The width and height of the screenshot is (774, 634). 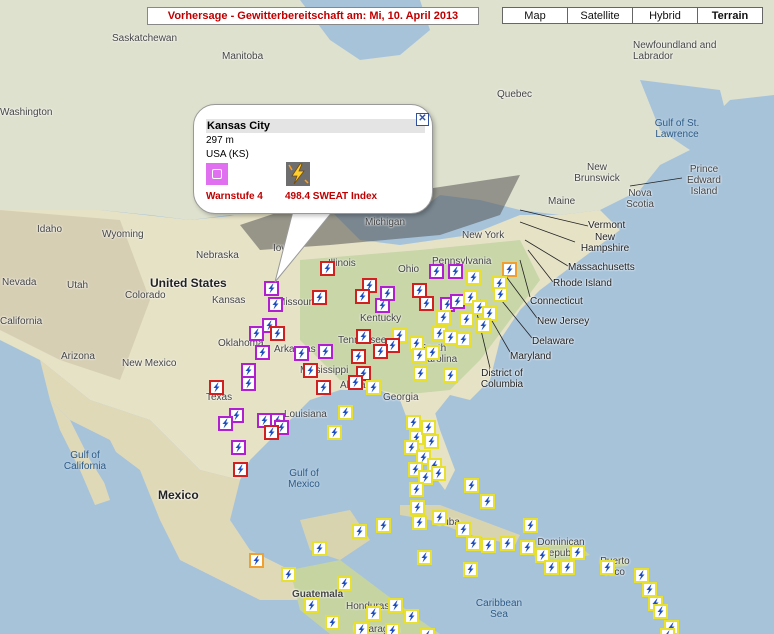 What do you see at coordinates (531, 356) in the screenshot?
I see `label-maryland: Maryland` at bounding box center [531, 356].